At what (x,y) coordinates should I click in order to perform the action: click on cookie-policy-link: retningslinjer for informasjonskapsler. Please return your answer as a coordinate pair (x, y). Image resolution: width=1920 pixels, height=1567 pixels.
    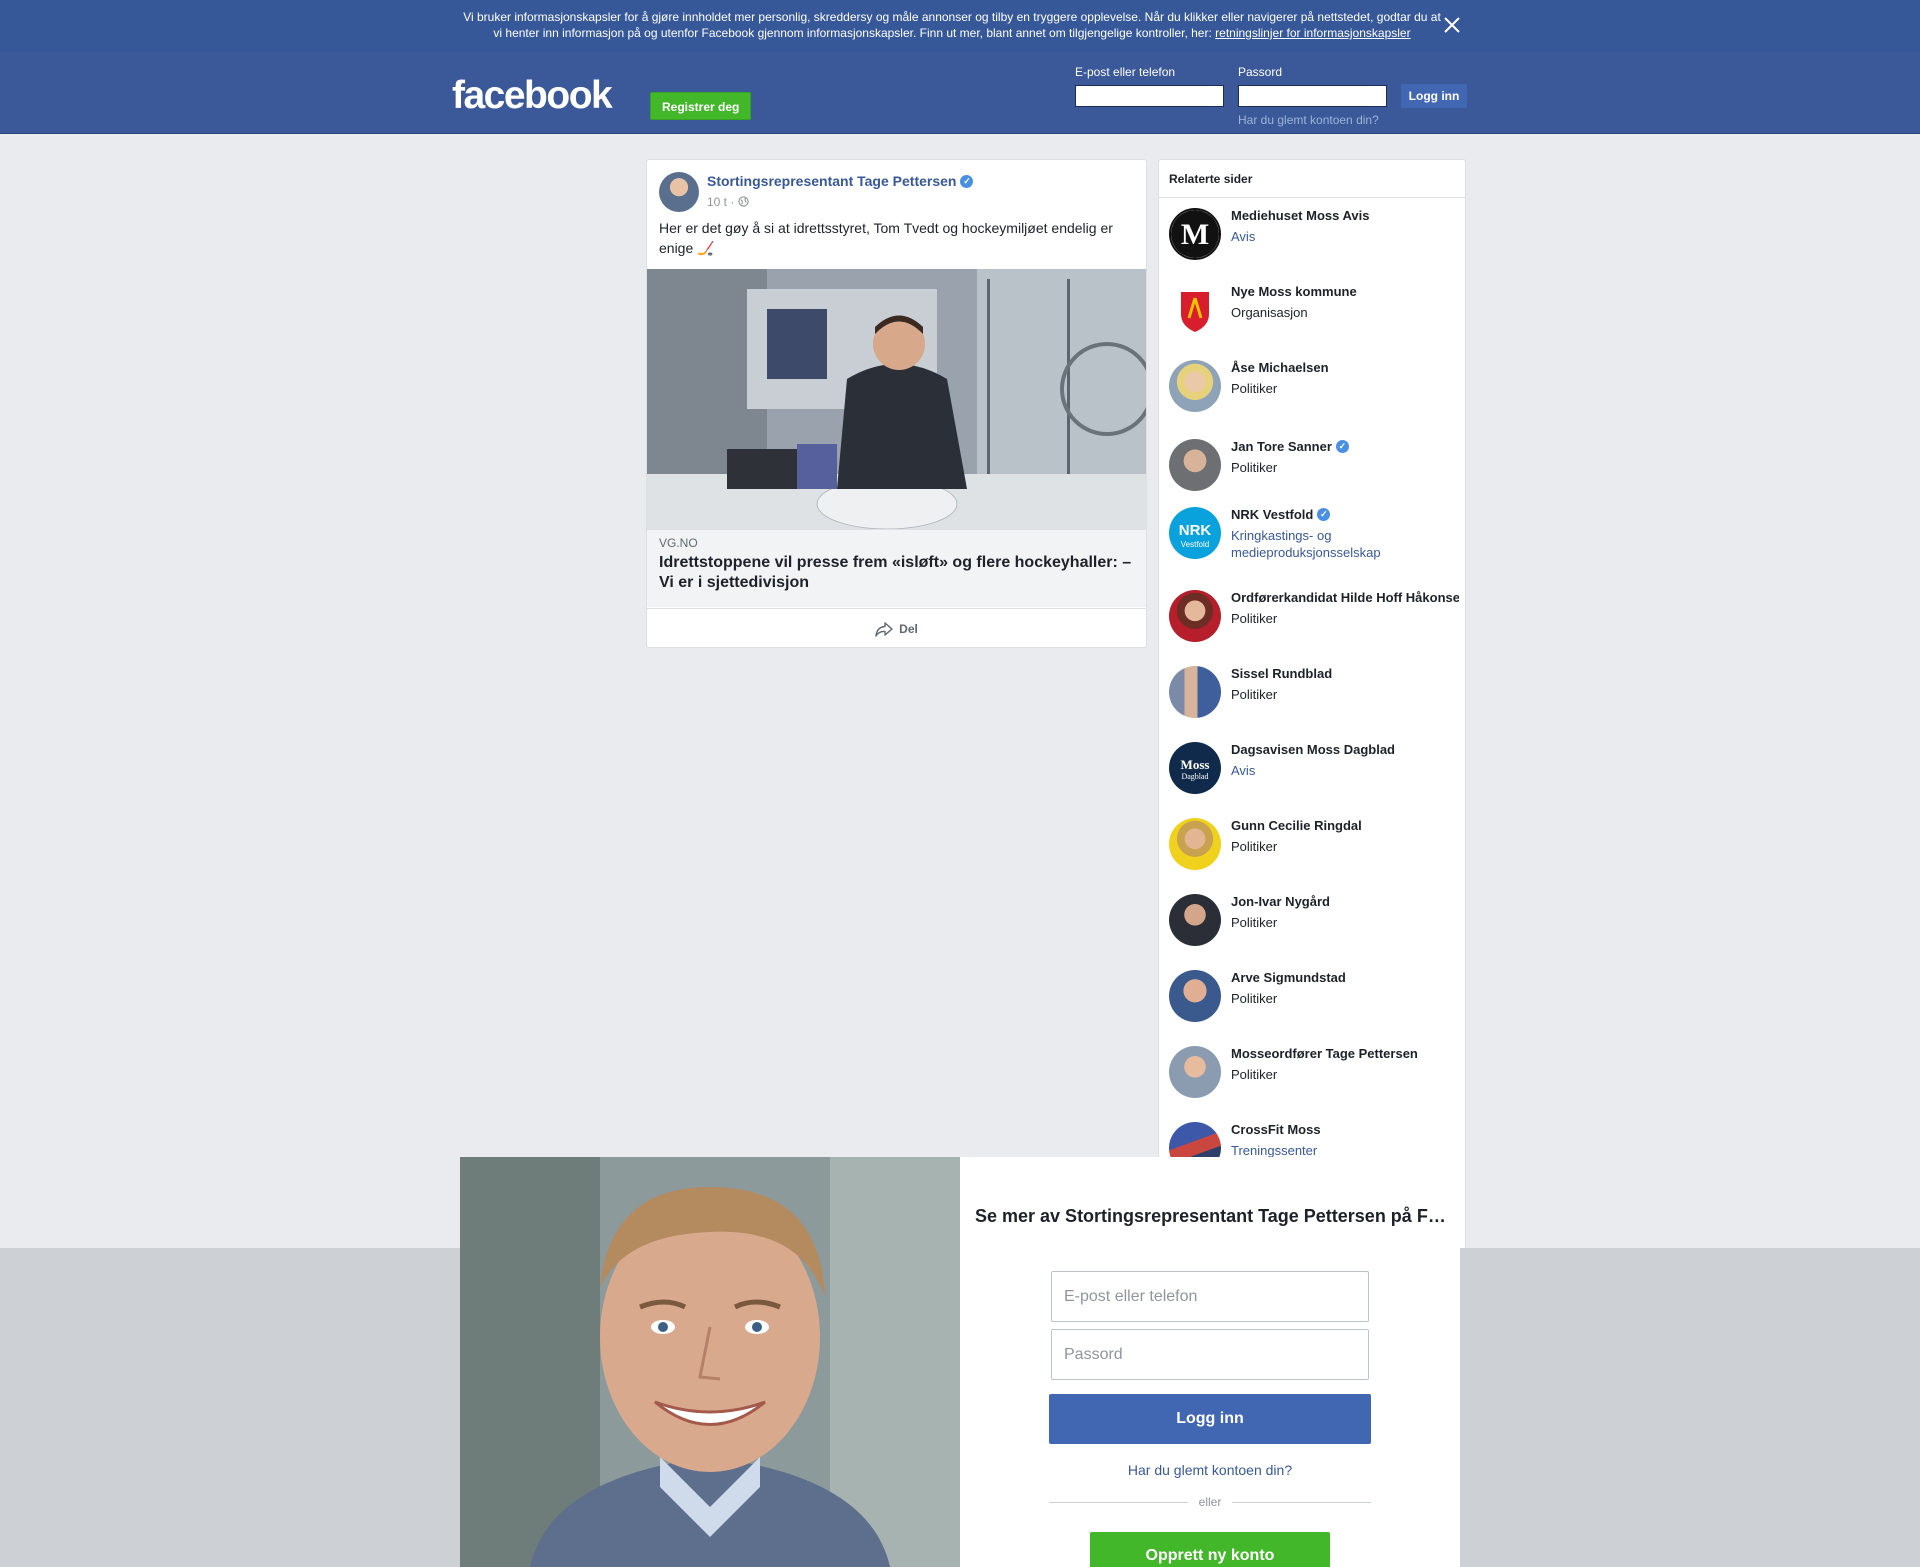
    Looking at the image, I should click on (1312, 33).